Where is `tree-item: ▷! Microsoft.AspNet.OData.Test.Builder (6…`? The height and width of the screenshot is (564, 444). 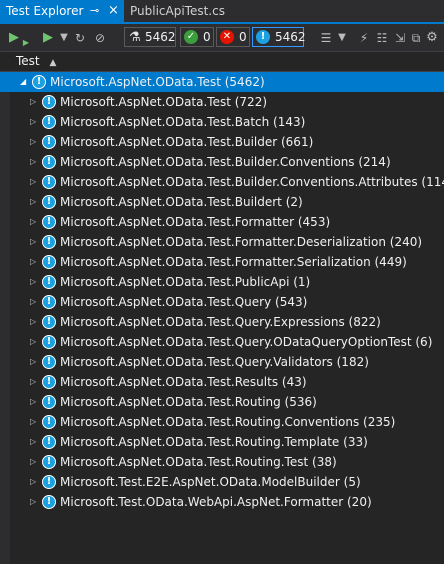
tree-item: ▷! Microsoft.AspNet.OData.Test.Builder (6… is located at coordinates (222, 142).